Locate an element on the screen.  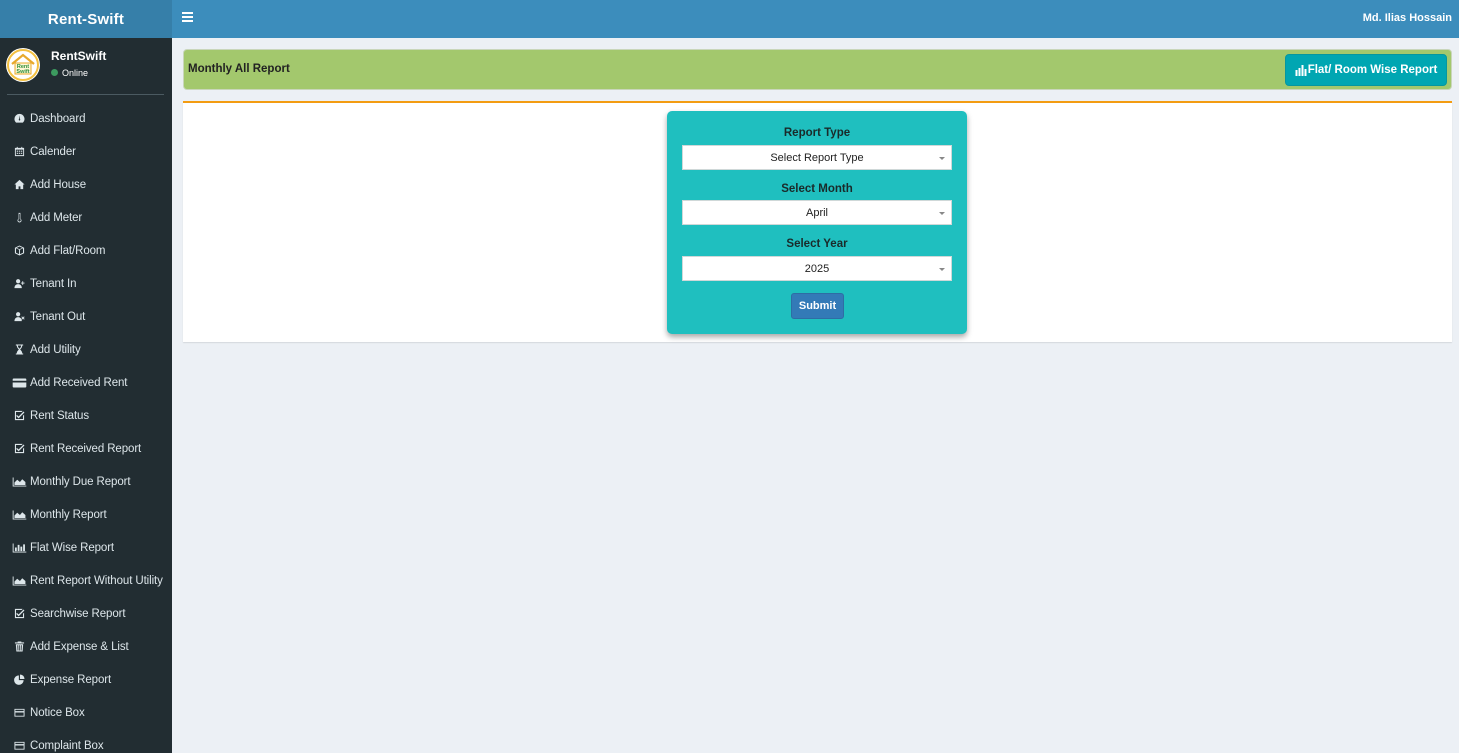
year-value: 2025 is located at coordinates (817, 269).